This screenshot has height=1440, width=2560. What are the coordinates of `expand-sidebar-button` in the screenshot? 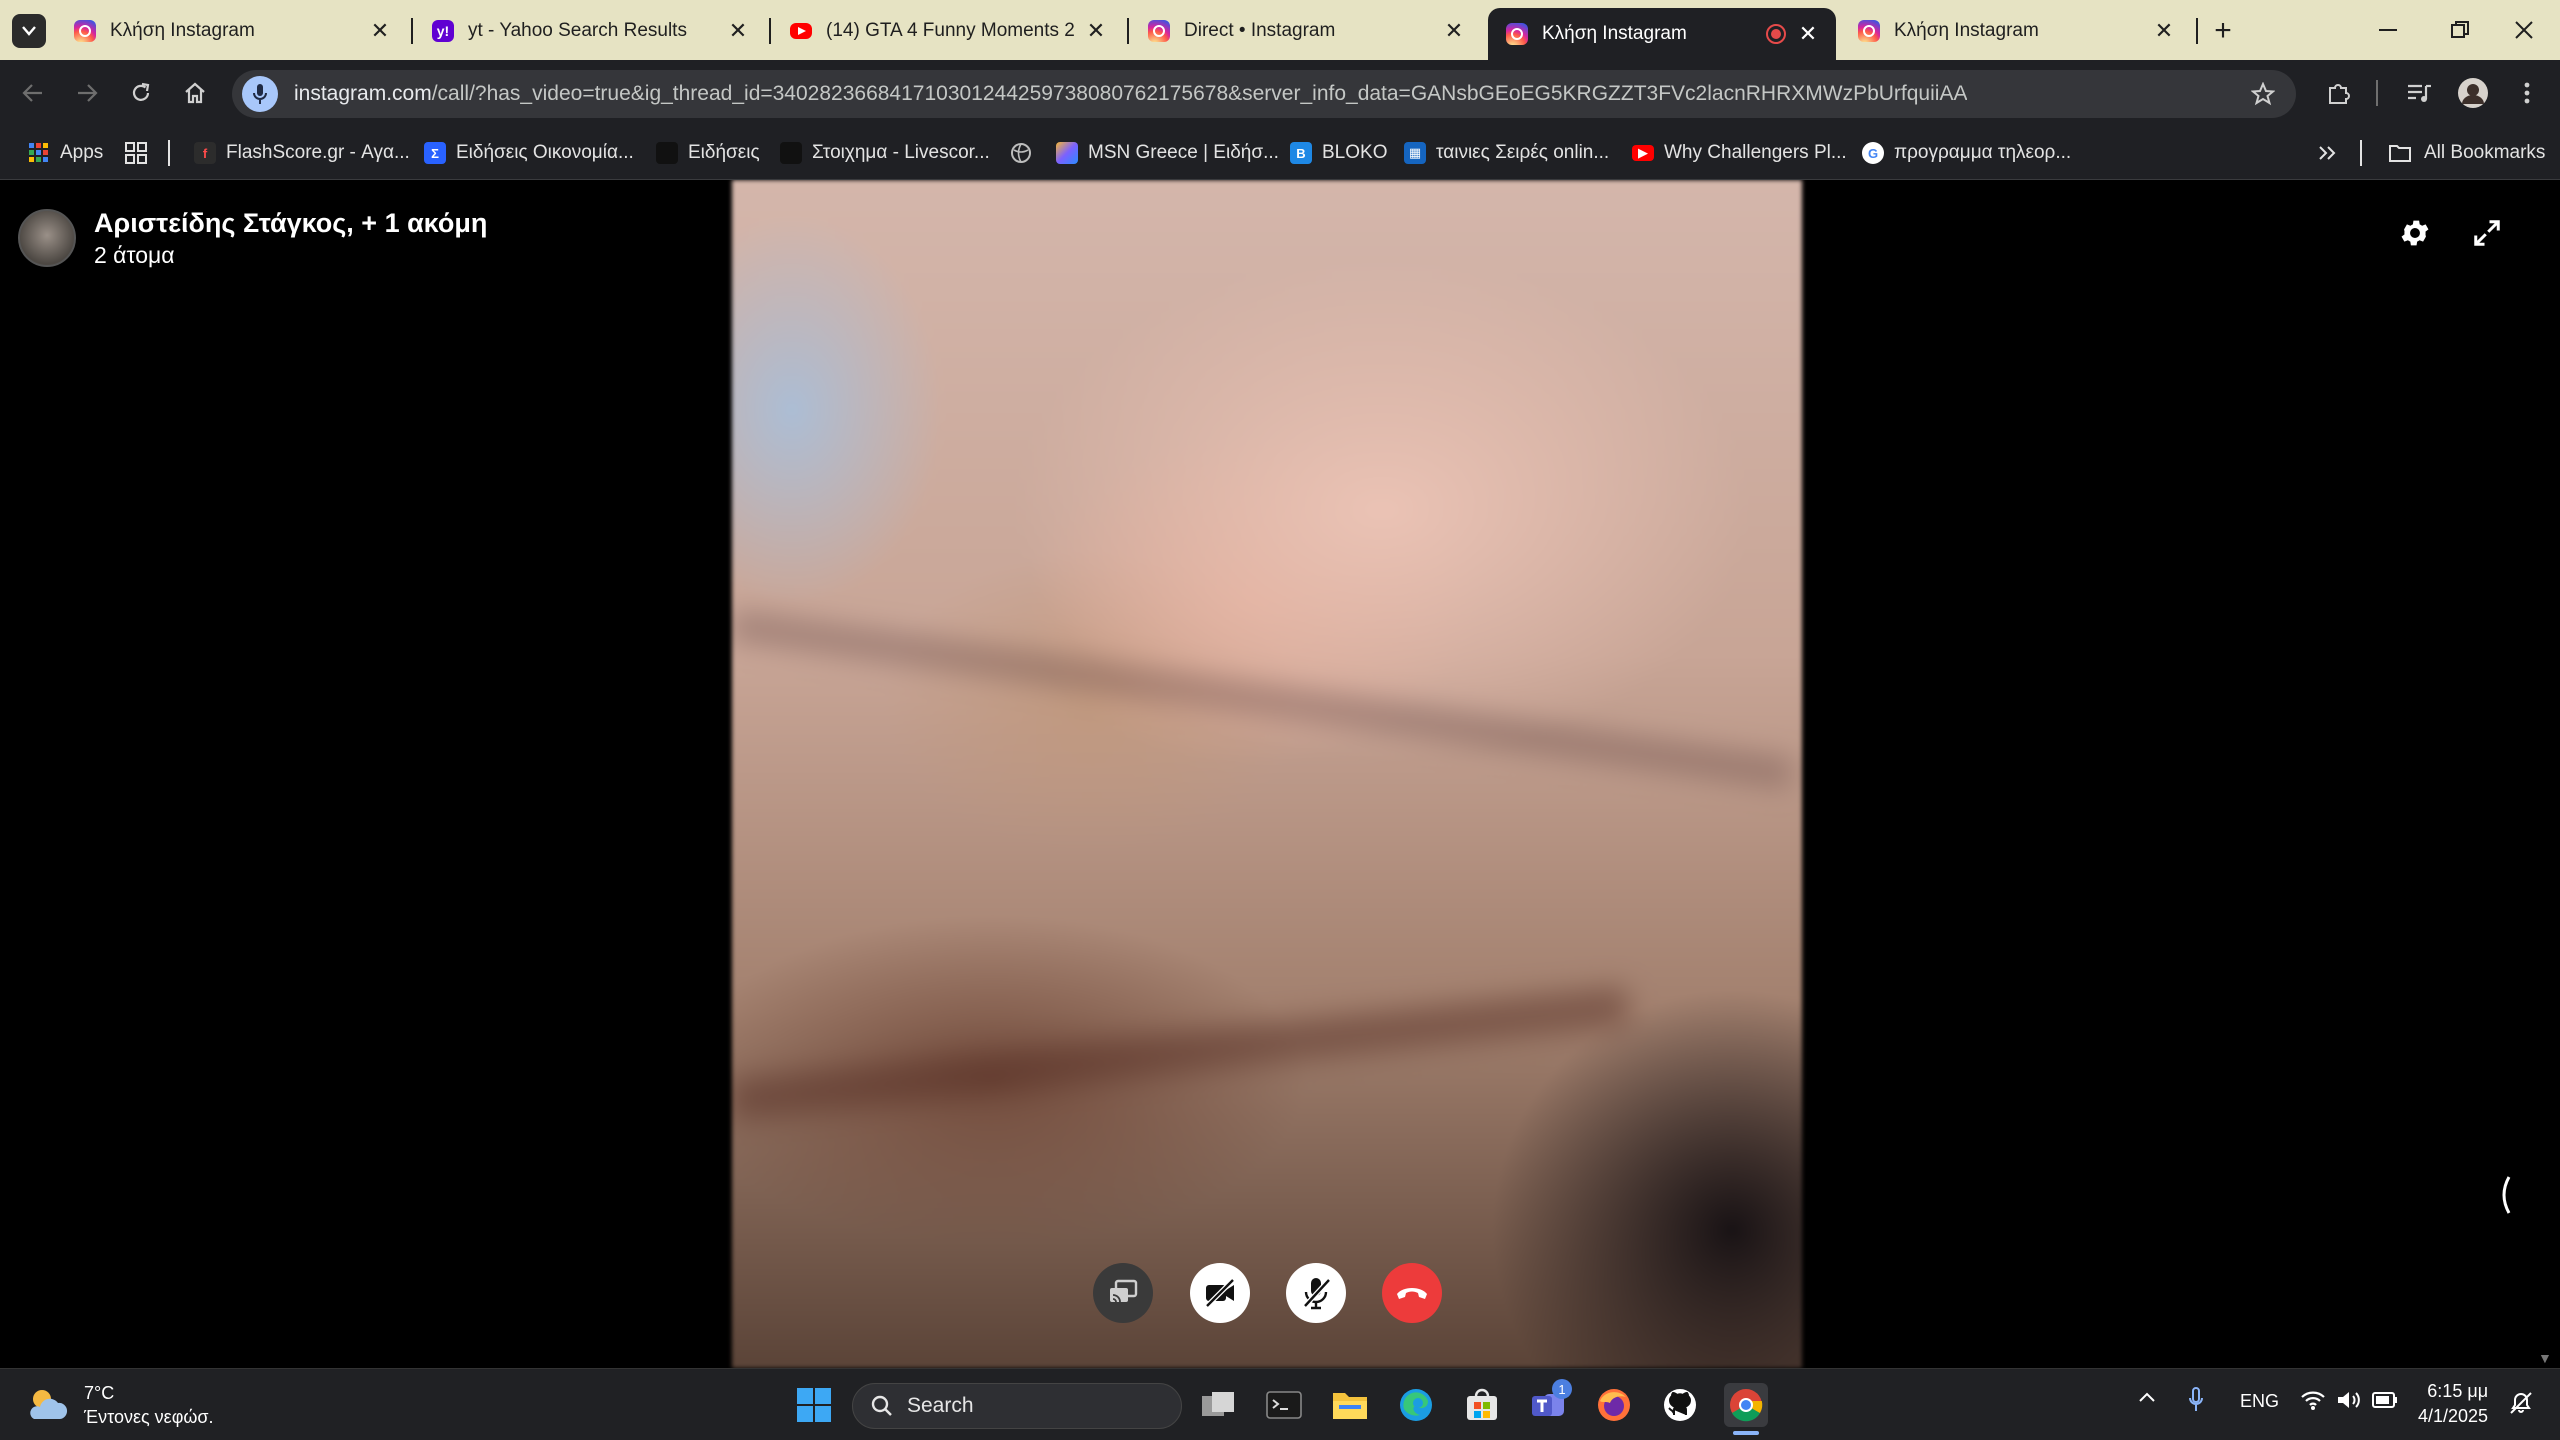 It's located at (2505, 1195).